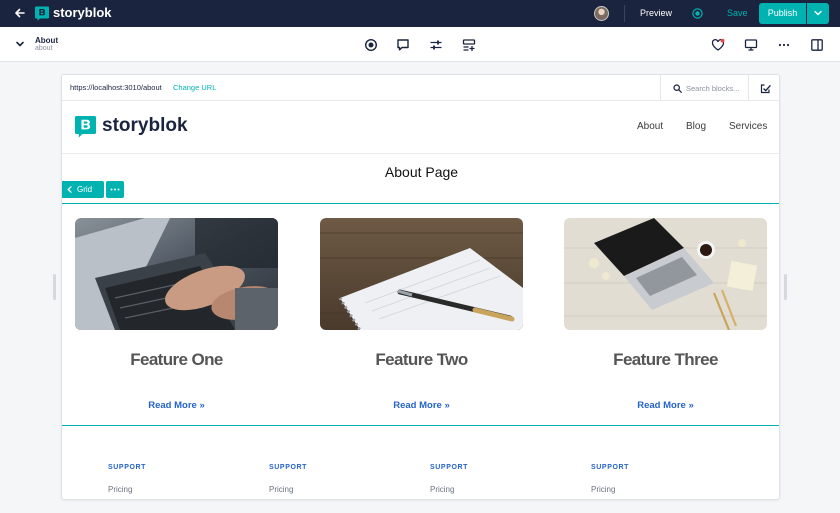 The height and width of the screenshot is (513, 840). Describe the element at coordinates (748, 127) in the screenshot. I see `nav-item-services: Services` at that location.